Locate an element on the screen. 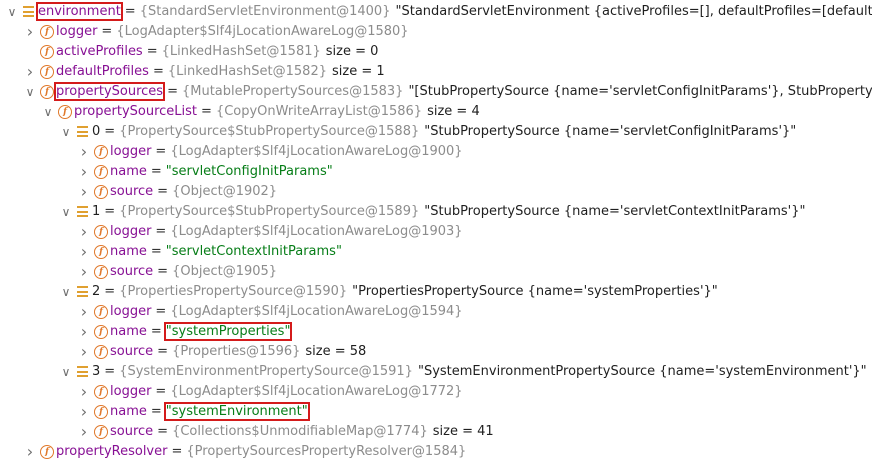 Image resolution: width=872 pixels, height=474 pixels. variable-type: {StandardServletEnvironment@1400} is located at coordinates (265, 11).